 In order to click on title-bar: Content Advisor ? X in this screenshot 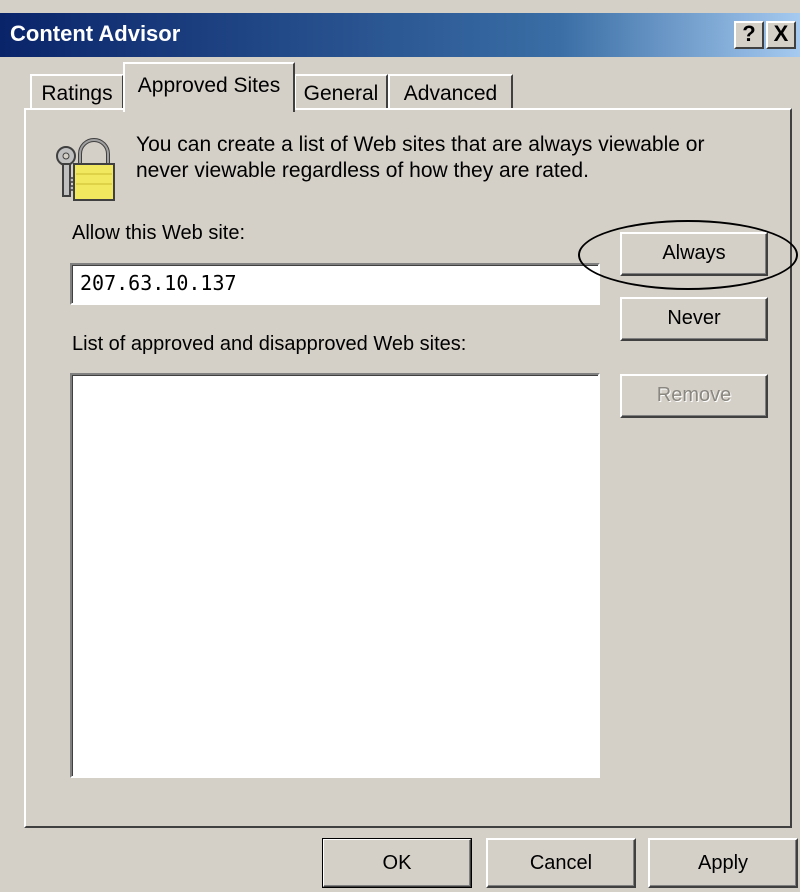, I will do `click(400, 35)`.